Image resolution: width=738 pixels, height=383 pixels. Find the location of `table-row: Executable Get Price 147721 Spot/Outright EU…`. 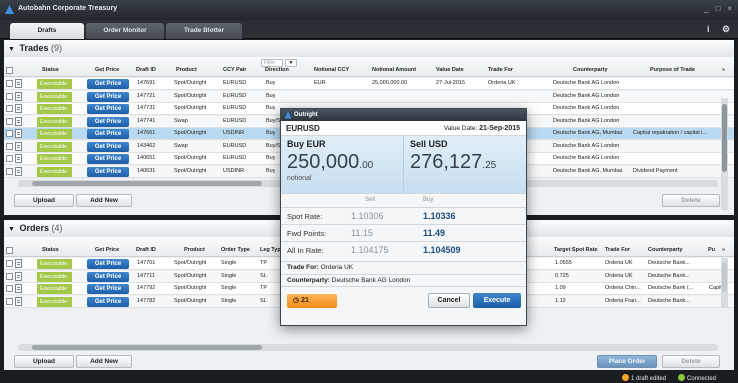

table-row: Executable Get Price 147721 Spot/Outright EU… is located at coordinates (369, 96).